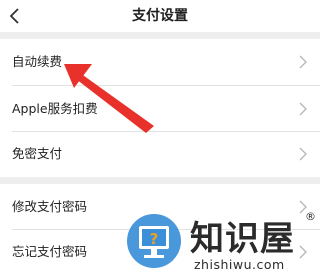  Describe the element at coordinates (37, 153) in the screenshot. I see `list-item-label: 免密支付` at that location.